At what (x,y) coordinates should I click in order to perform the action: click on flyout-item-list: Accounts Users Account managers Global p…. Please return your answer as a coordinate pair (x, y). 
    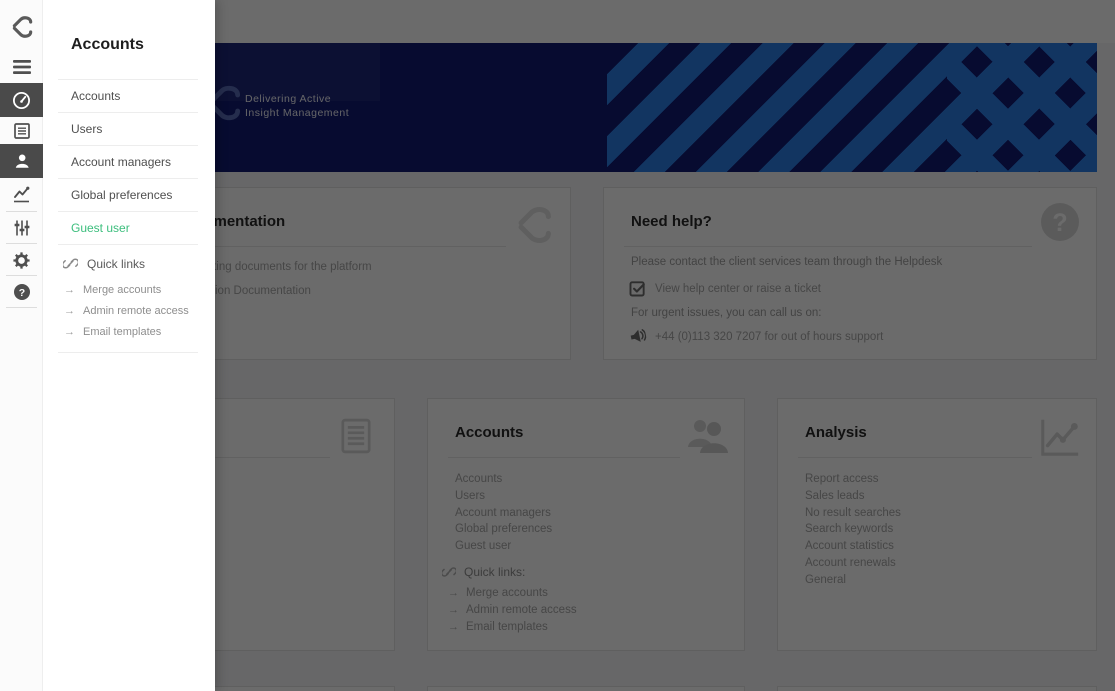
    Looking at the image, I should click on (128, 162).